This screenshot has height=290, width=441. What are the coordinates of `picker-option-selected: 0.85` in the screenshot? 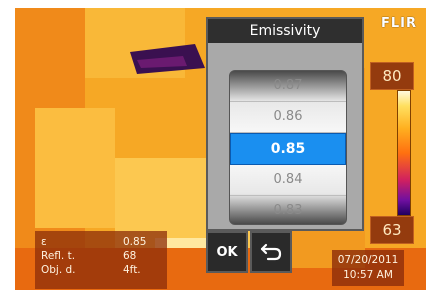 It's located at (288, 149).